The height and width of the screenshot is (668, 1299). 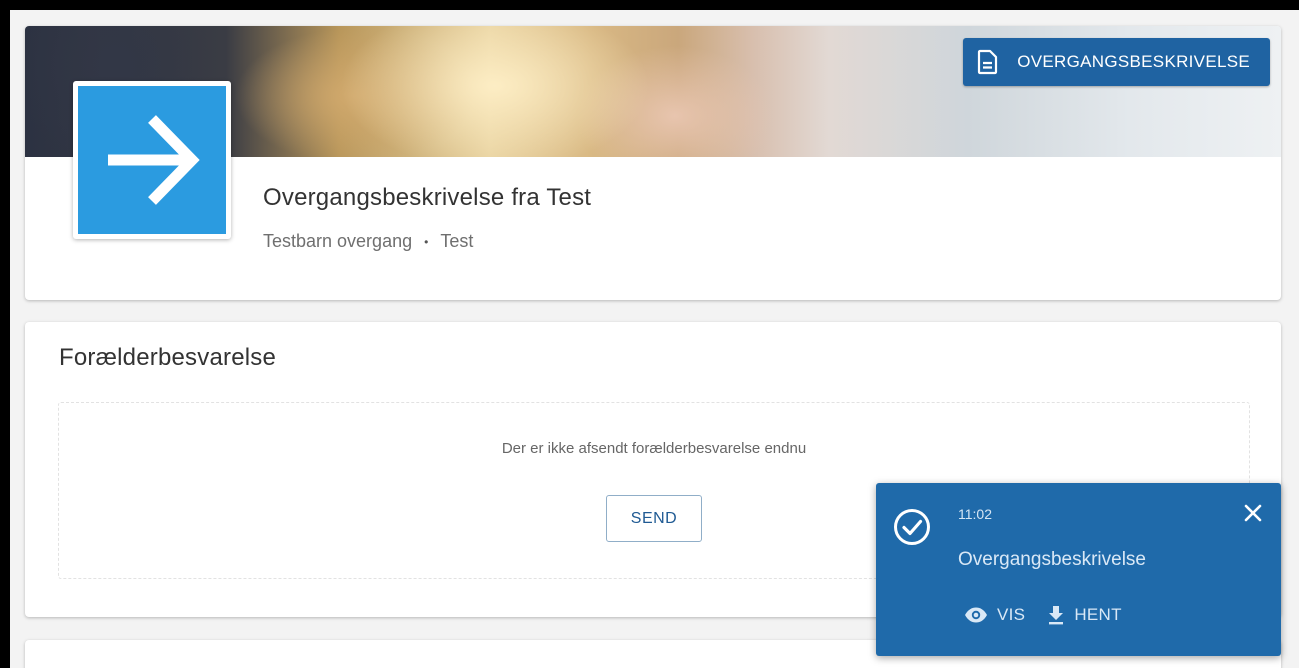 What do you see at coordinates (338, 241) in the screenshot?
I see `child-name: Testbarn overgang` at bounding box center [338, 241].